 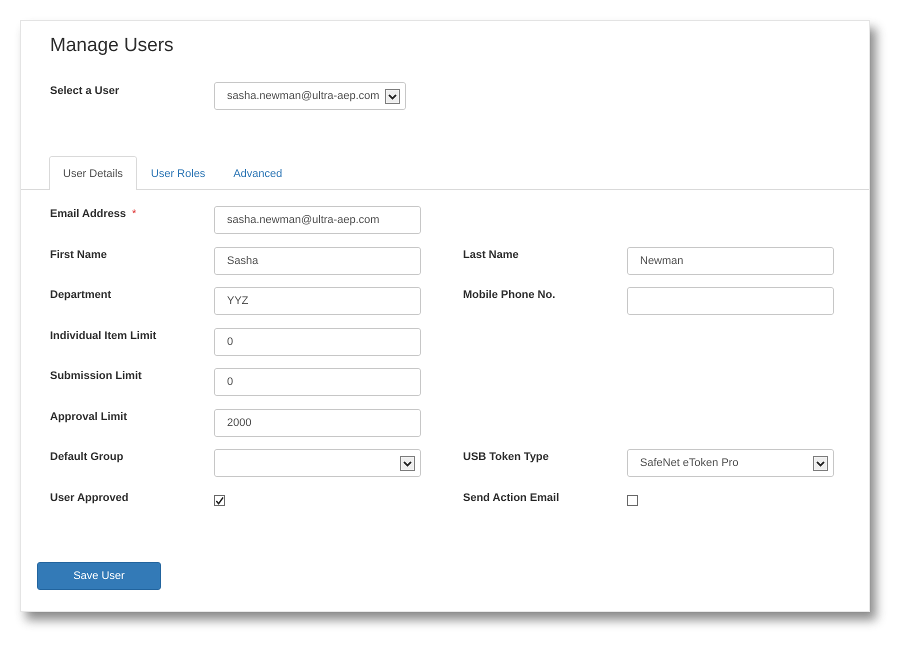 What do you see at coordinates (317, 301) in the screenshot?
I see `text-field: YYZ` at bounding box center [317, 301].